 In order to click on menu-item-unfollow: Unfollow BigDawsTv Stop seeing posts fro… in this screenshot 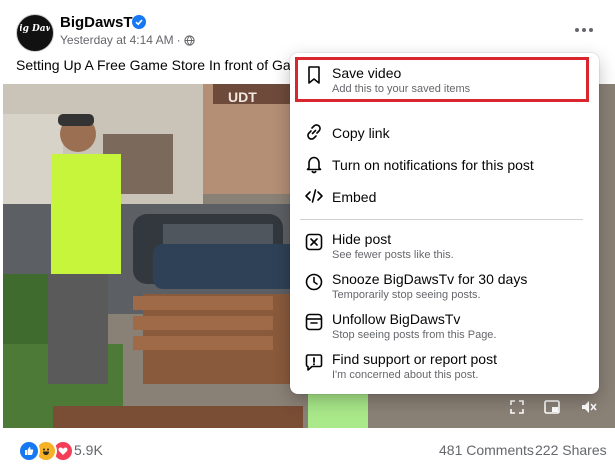, I will do `click(444, 324)`.